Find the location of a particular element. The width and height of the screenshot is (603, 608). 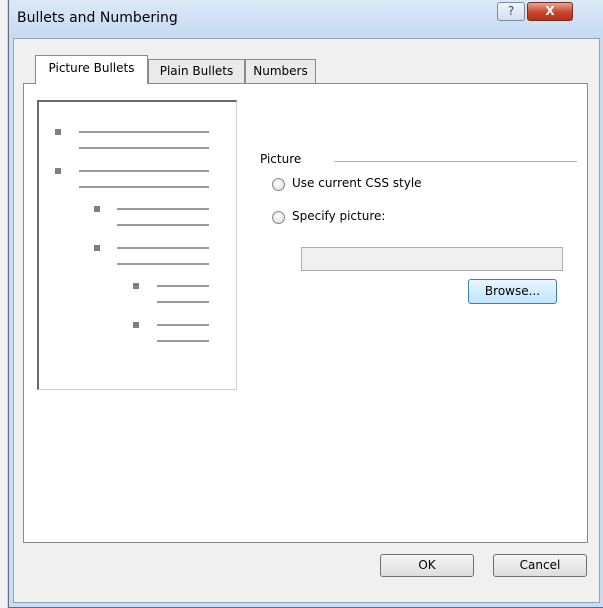

use-css-style-radio is located at coordinates (278, 184).